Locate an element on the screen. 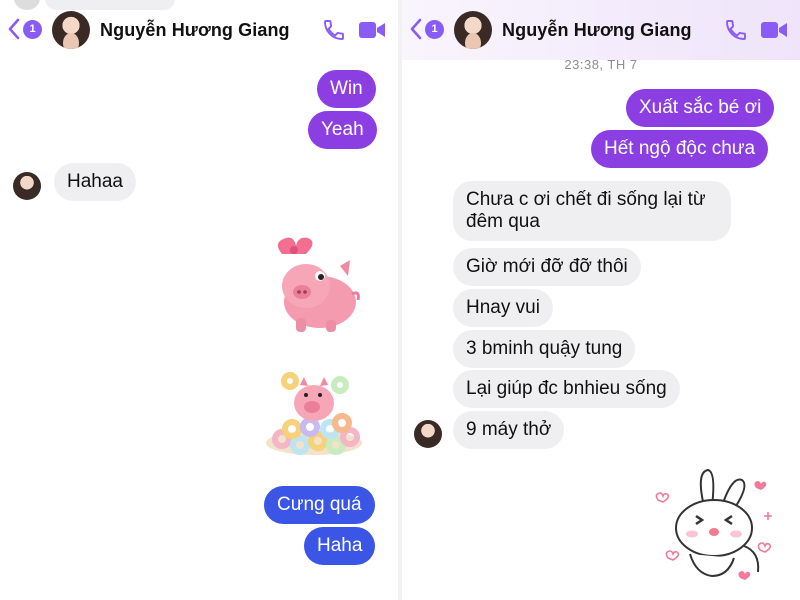  message-bubble-outgoing: Xuất sắc bé ơi is located at coordinates (700, 108).